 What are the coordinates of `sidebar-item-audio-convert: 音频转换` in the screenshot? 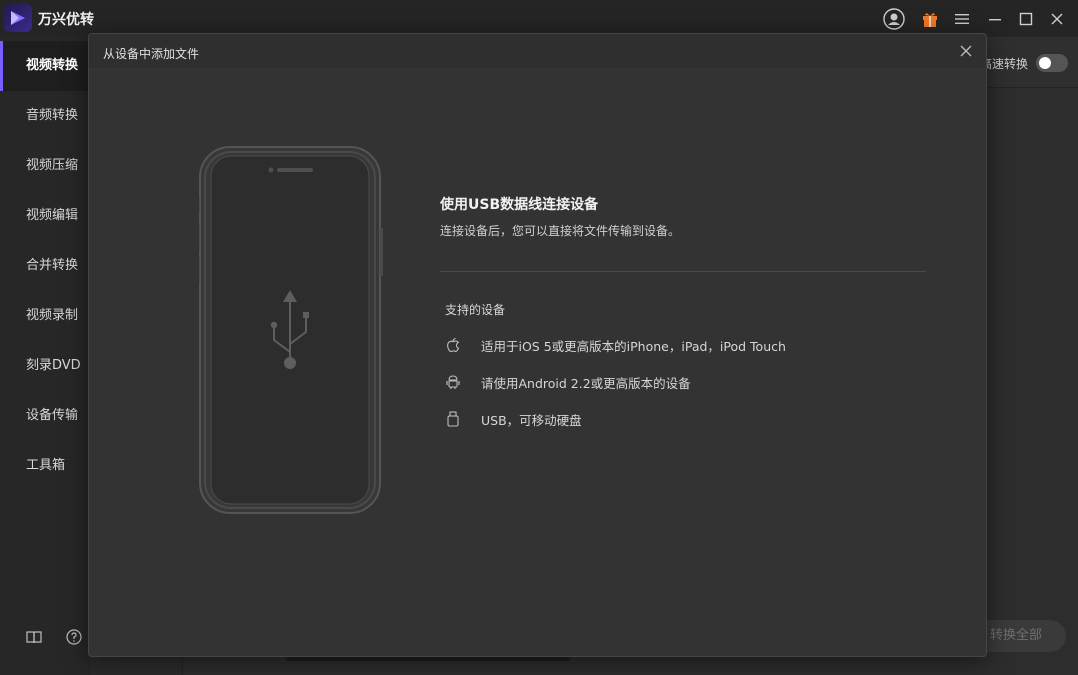 It's located at (45, 116).